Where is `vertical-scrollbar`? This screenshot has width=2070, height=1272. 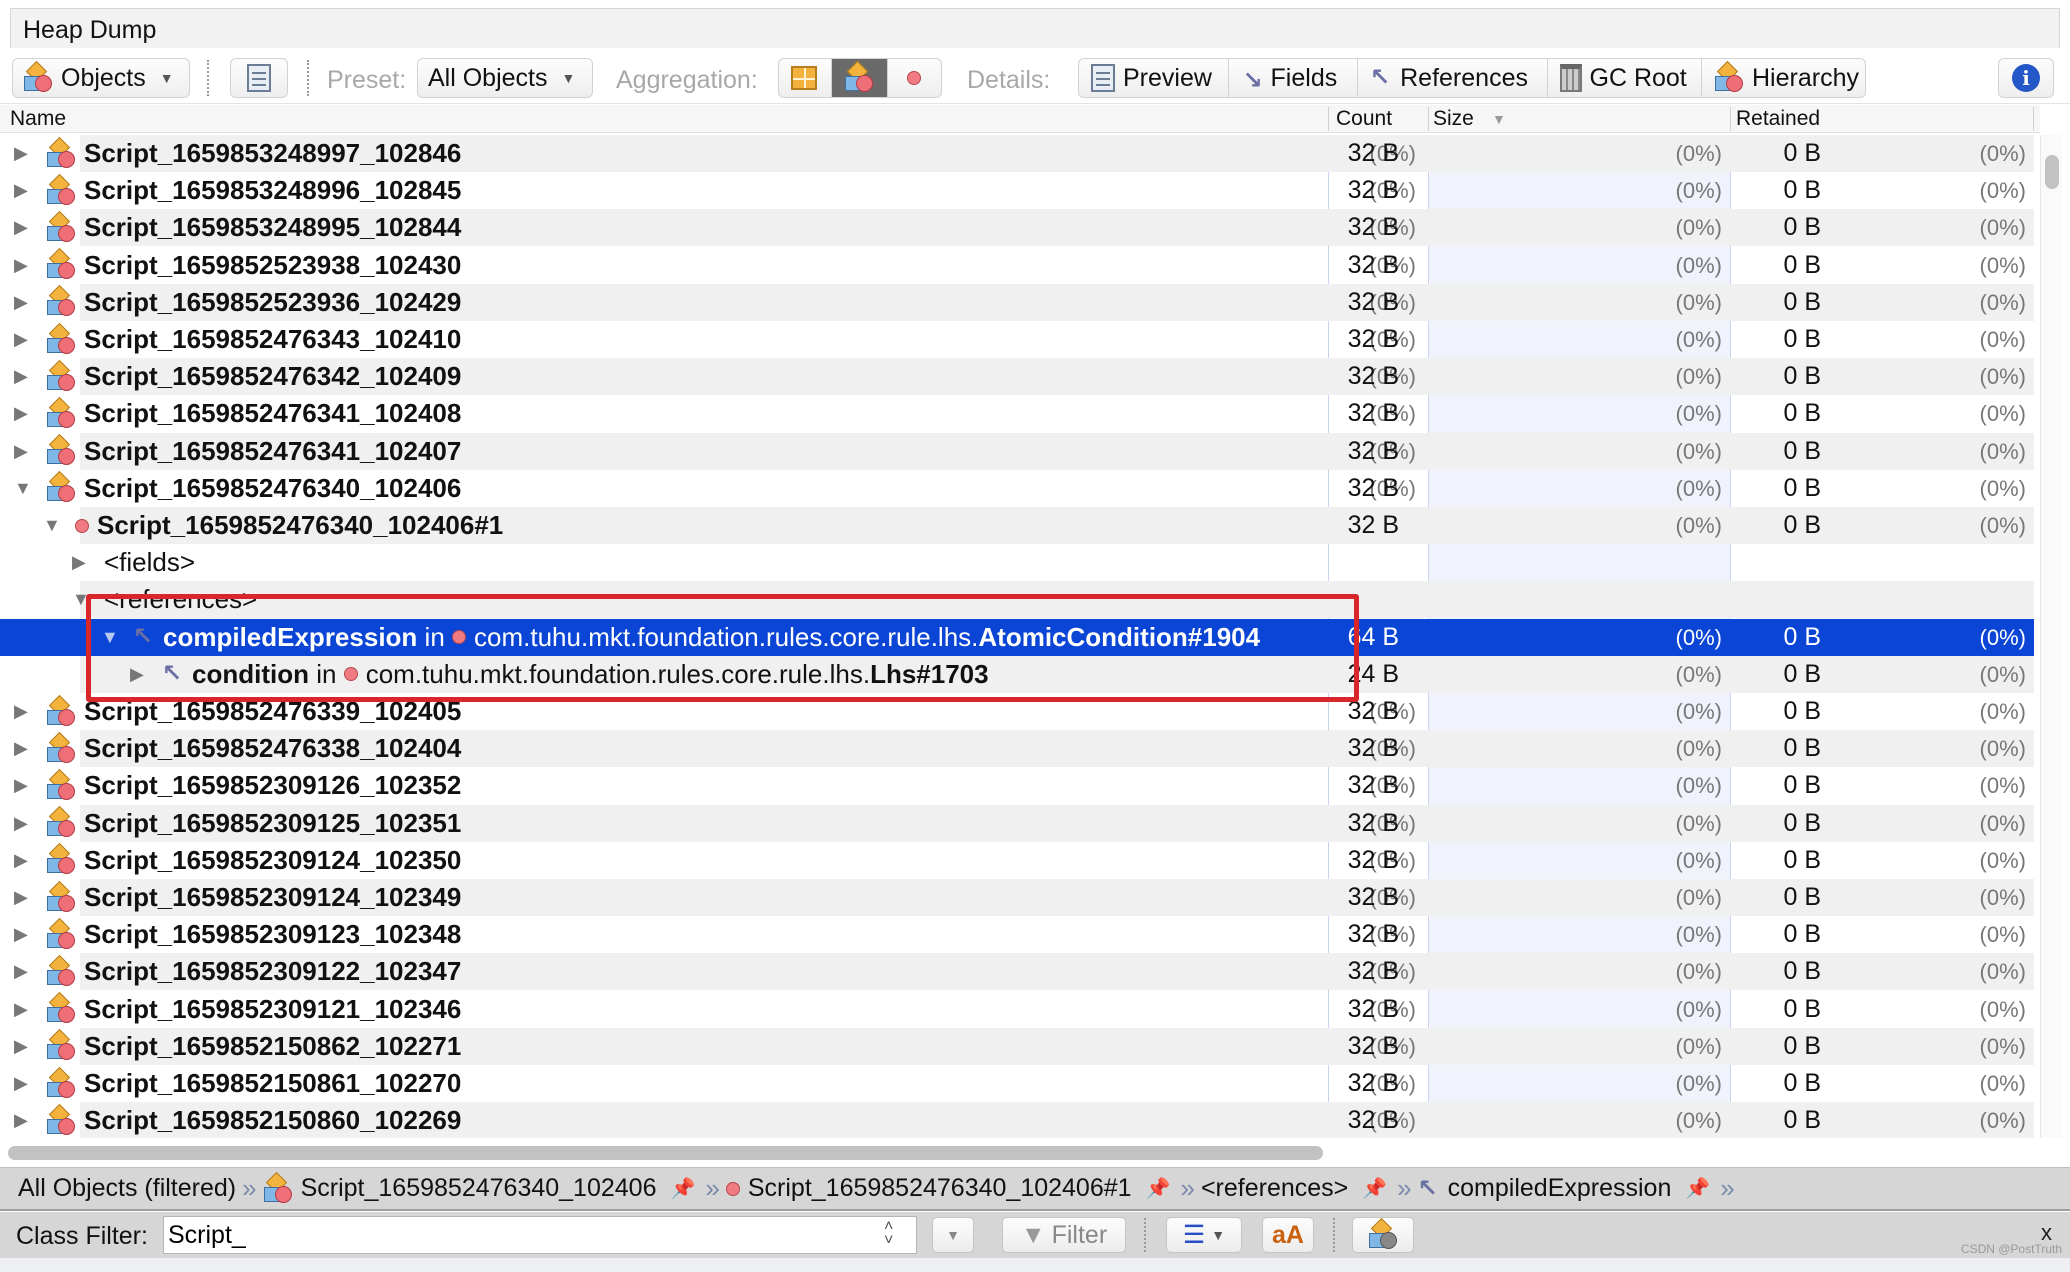
vertical-scrollbar is located at coordinates (2051, 636).